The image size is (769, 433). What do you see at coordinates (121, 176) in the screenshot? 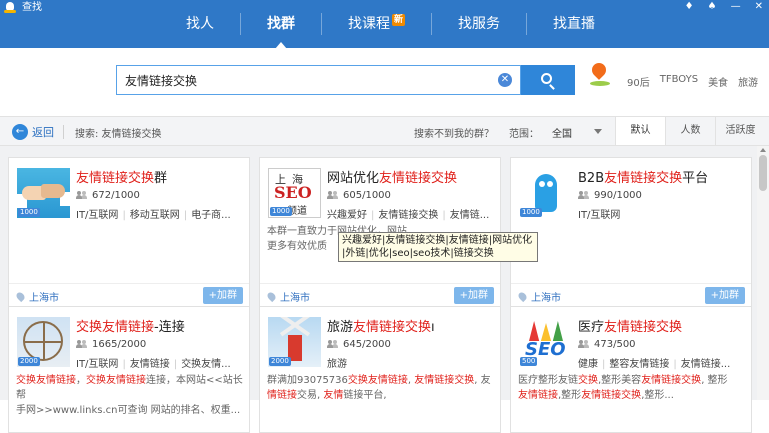
I see `group-title: 友情链接交换群` at bounding box center [121, 176].